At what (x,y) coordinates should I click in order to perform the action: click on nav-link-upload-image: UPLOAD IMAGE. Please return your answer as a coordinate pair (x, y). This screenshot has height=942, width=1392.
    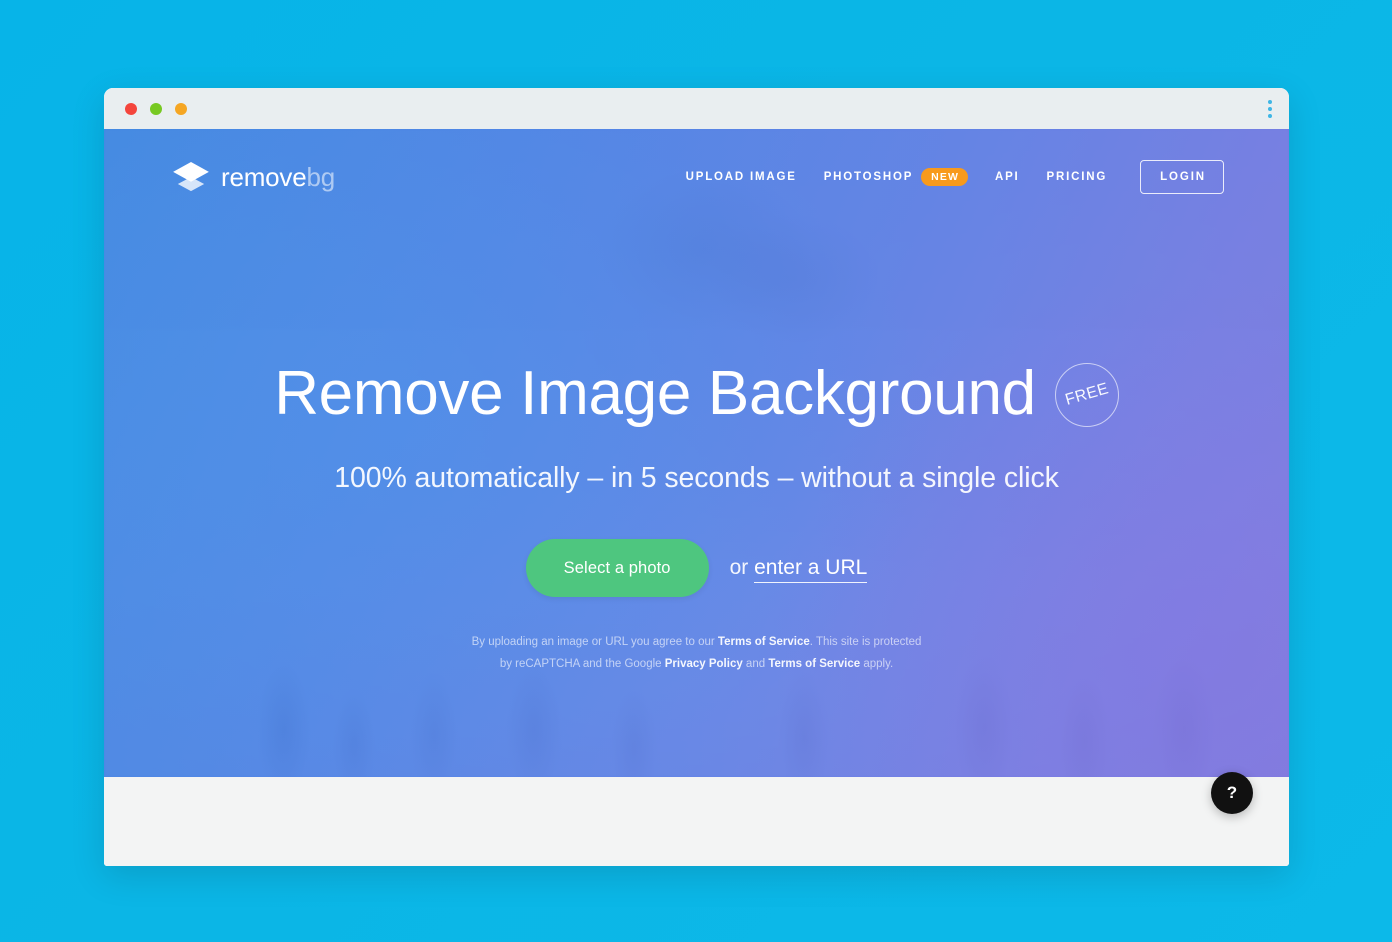
    Looking at the image, I should click on (741, 177).